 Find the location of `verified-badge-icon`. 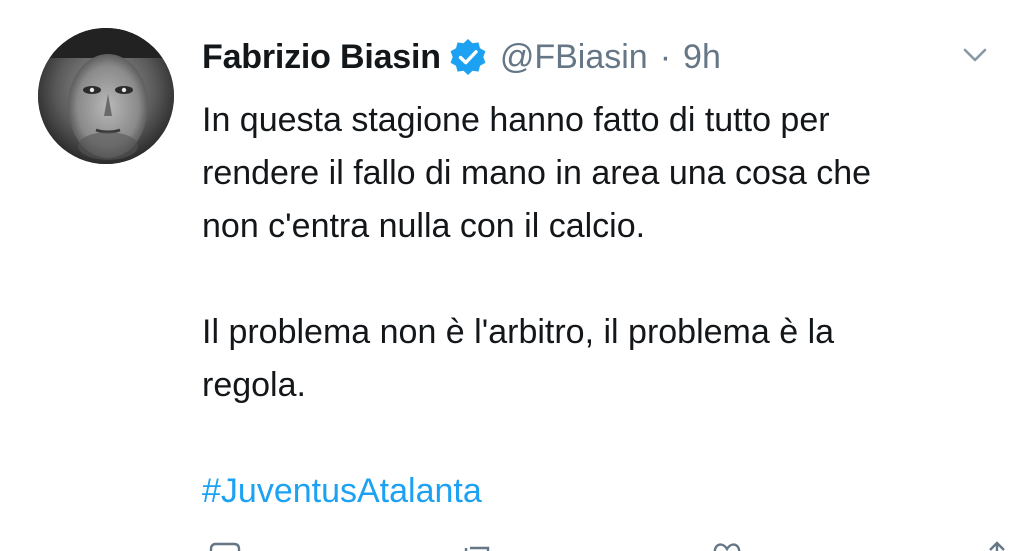

verified-badge-icon is located at coordinates (468, 57).